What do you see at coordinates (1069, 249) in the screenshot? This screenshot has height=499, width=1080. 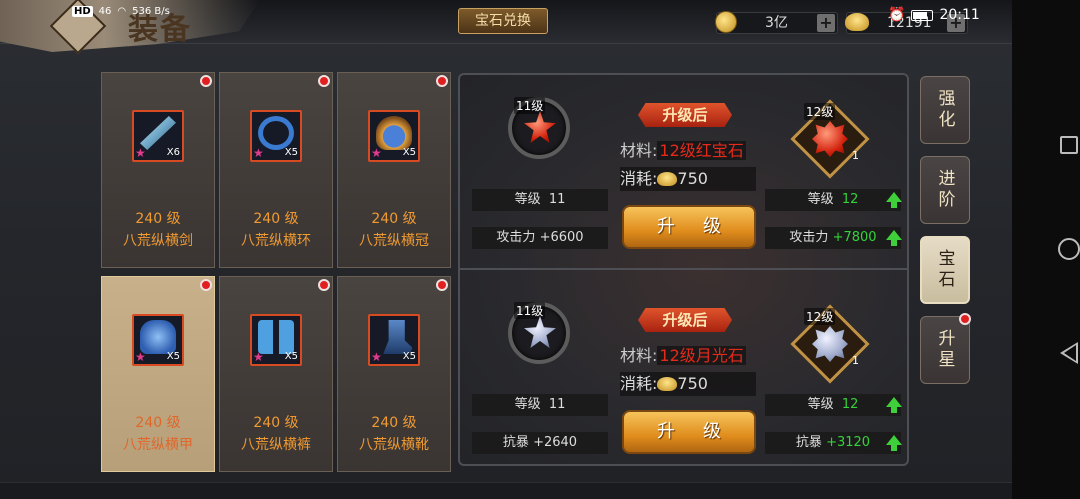 I see `home-icon` at bounding box center [1069, 249].